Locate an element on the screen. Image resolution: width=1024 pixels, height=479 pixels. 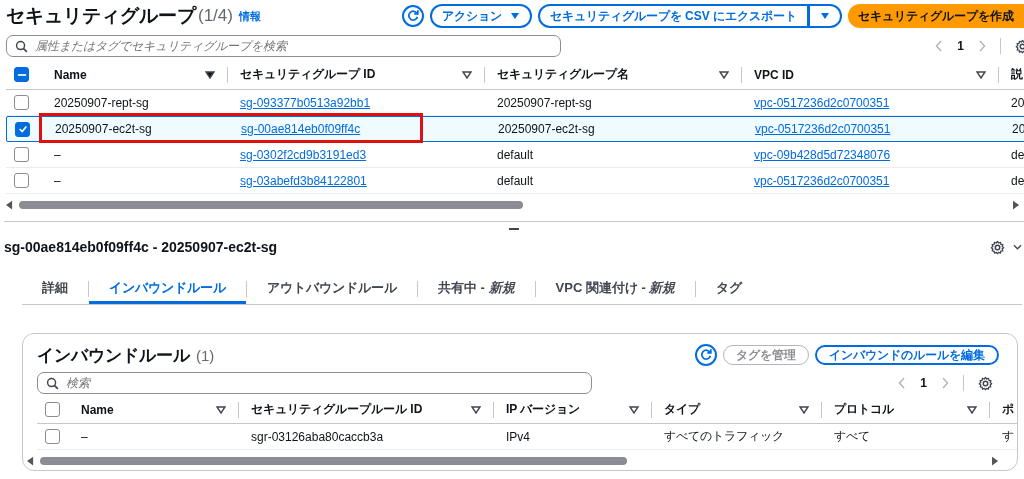
column-header: IP バージョン is located at coordinates (567, 409).